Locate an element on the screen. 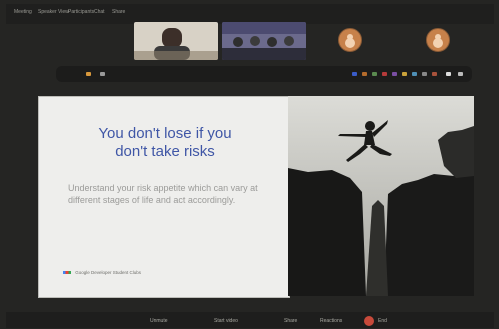 This screenshot has height=329, width=499. slide-footer: Google Developer Student Clubs is located at coordinates (102, 272).